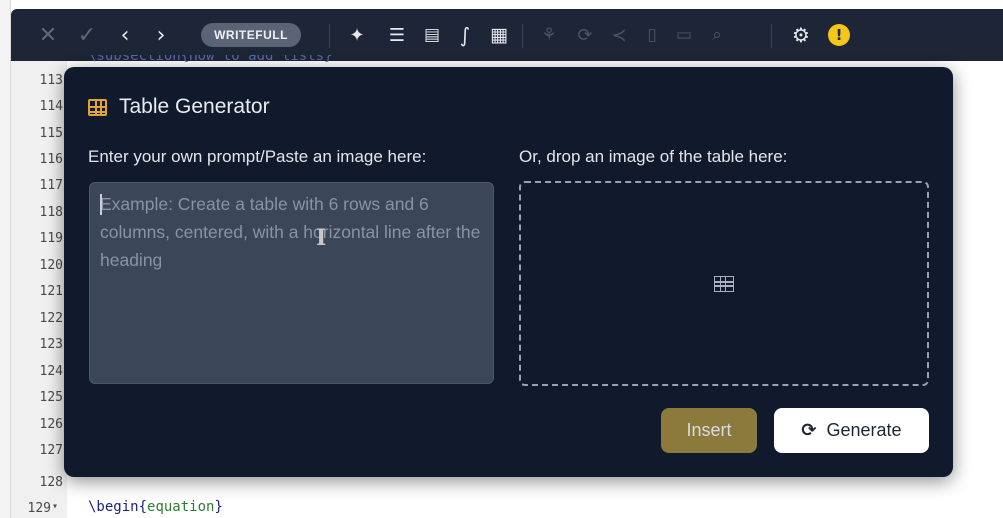 The image size is (1003, 518). I want to click on drop-label: Or, drop an image of the table here:, so click(653, 156).